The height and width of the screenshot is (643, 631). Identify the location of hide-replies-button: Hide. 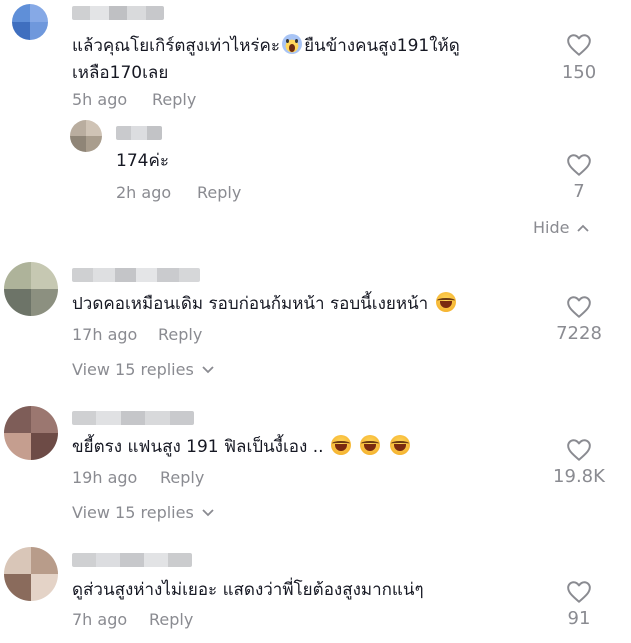
(561, 227).